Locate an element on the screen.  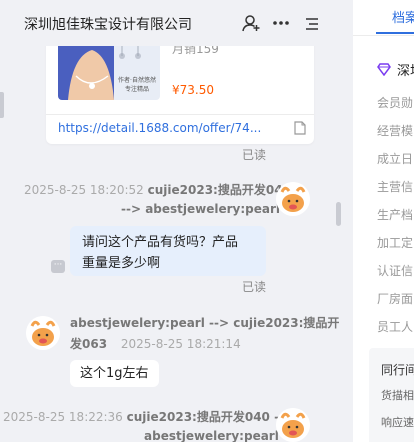
active-tab-indicator is located at coordinates (395, 33).